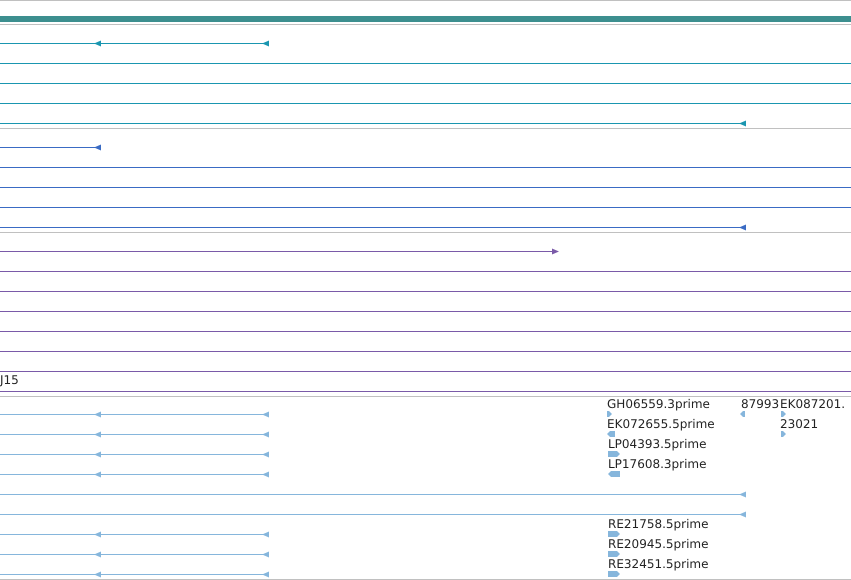 This screenshot has height=580, width=851. What do you see at coordinates (657, 464) in the screenshot?
I see `feature-label: LP17608.3prime` at bounding box center [657, 464].